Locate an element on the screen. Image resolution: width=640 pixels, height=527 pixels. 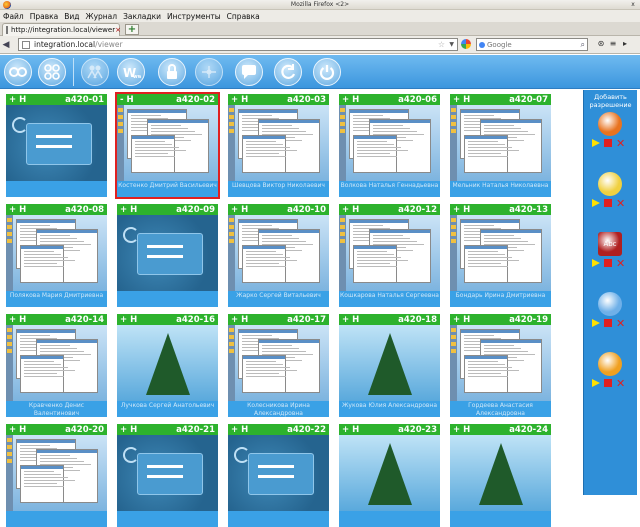
computer-tile: + Ha420-20 is located at coordinates (56, 475).